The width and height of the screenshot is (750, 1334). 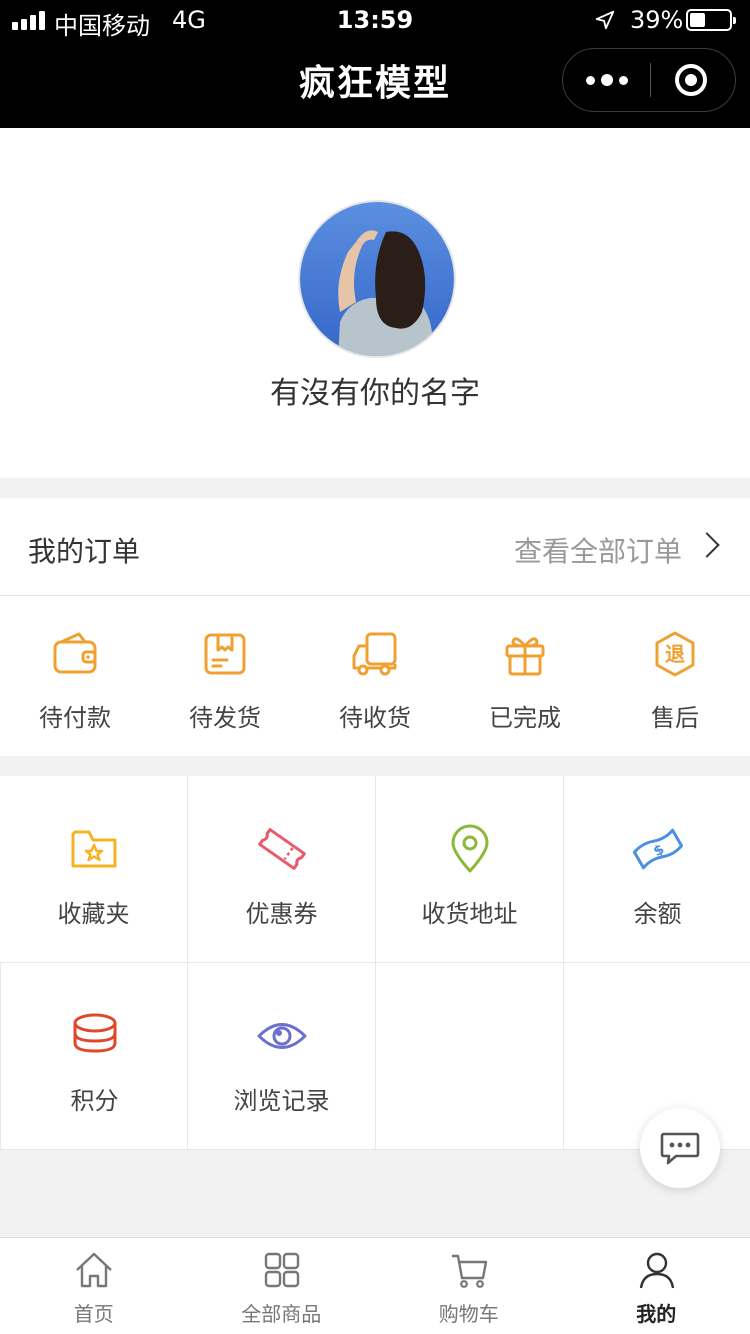 I want to click on empty-cell, so click(x=470, y=1056).